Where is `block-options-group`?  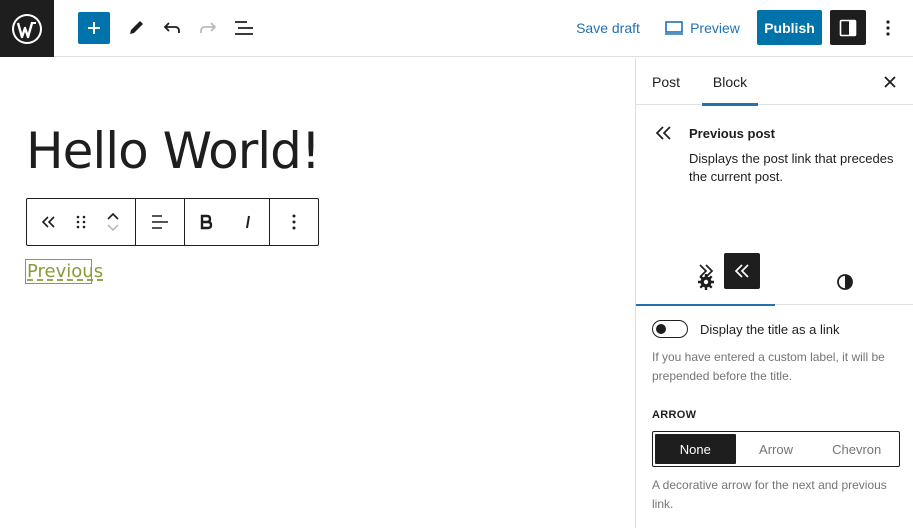
block-options-group is located at coordinates (294, 222).